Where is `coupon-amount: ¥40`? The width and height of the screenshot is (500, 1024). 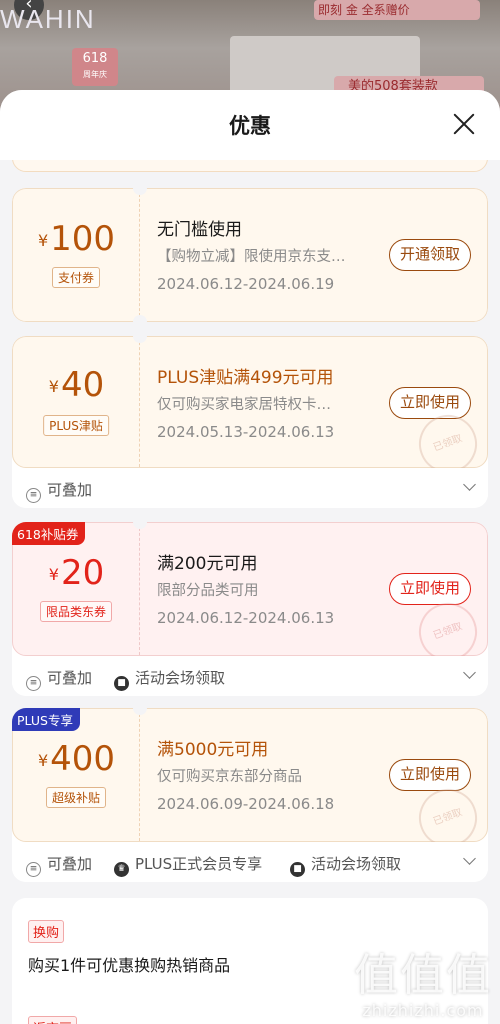 coupon-amount: ¥40 is located at coordinates (76, 385).